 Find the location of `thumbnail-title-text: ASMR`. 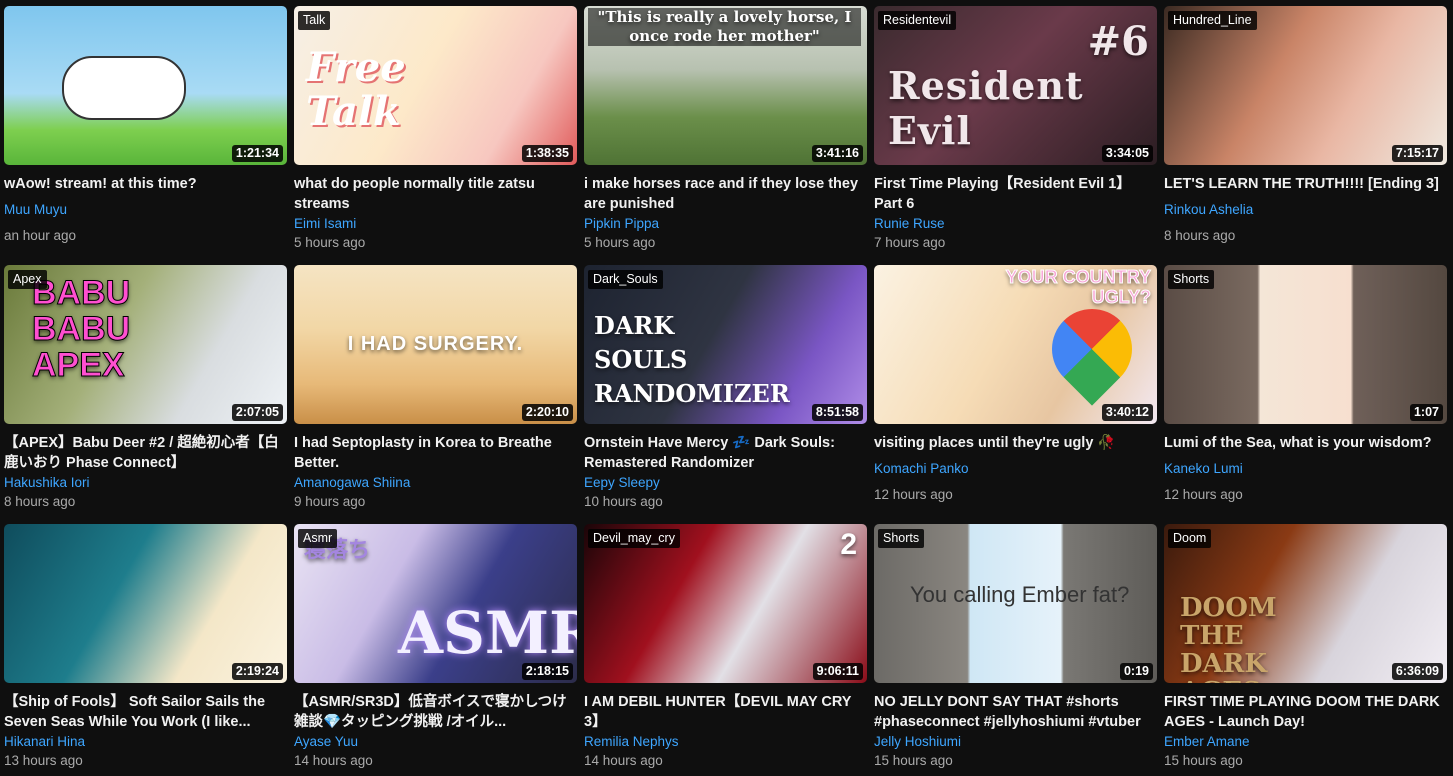

thumbnail-title-text: ASMR is located at coordinates (487, 633).